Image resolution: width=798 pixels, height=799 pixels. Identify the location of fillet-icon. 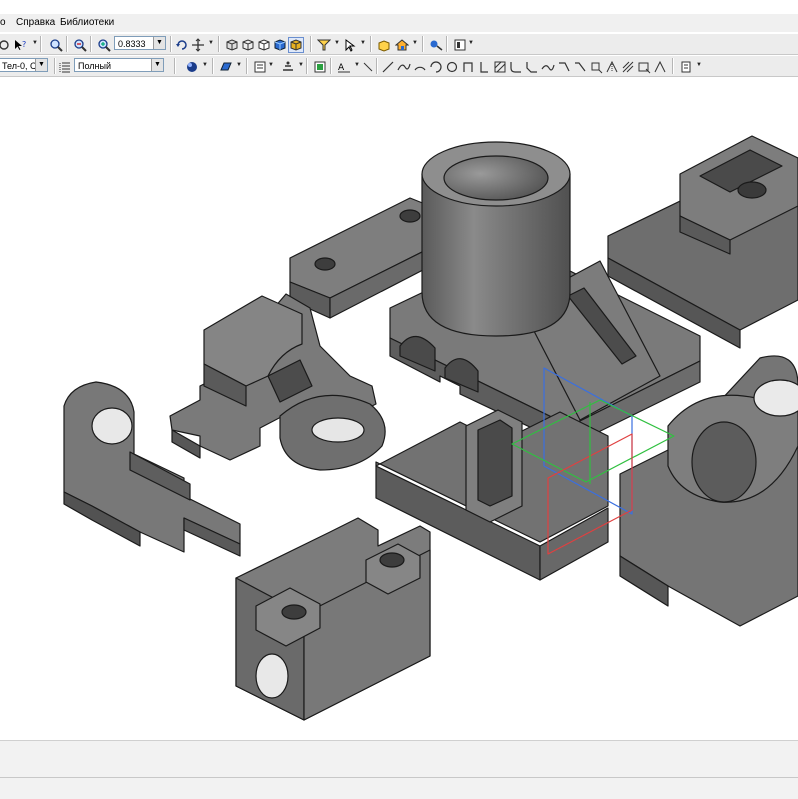
(516, 67).